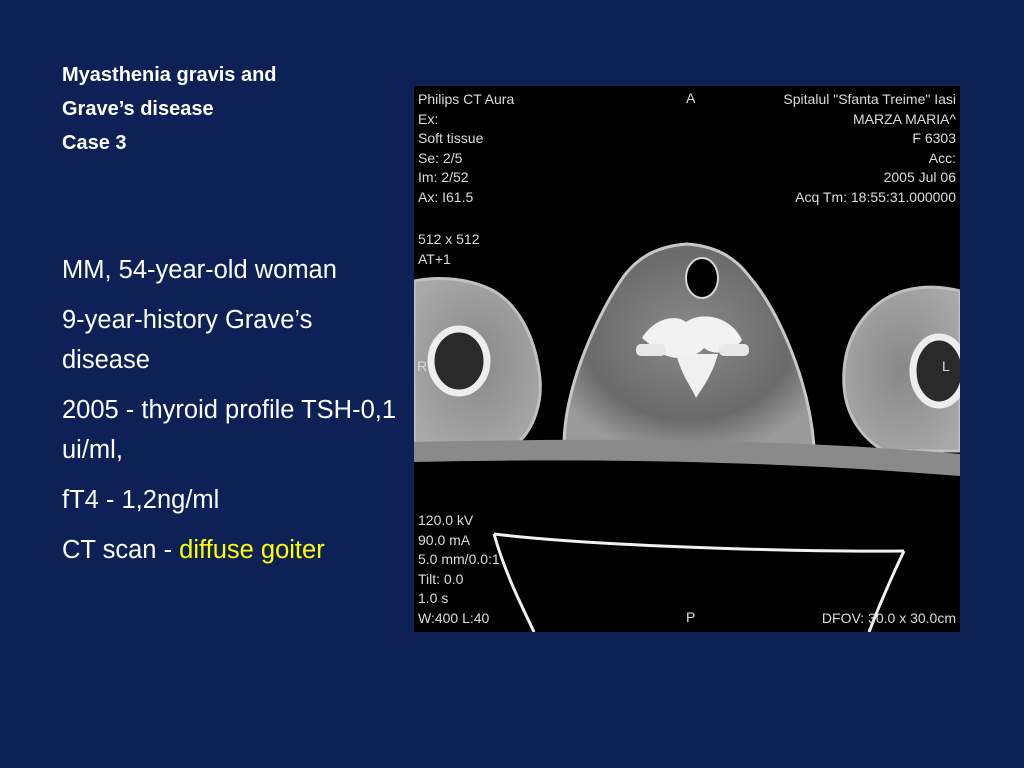  Describe the element at coordinates (691, 617) in the screenshot. I see `orientation-posterior: P` at that location.